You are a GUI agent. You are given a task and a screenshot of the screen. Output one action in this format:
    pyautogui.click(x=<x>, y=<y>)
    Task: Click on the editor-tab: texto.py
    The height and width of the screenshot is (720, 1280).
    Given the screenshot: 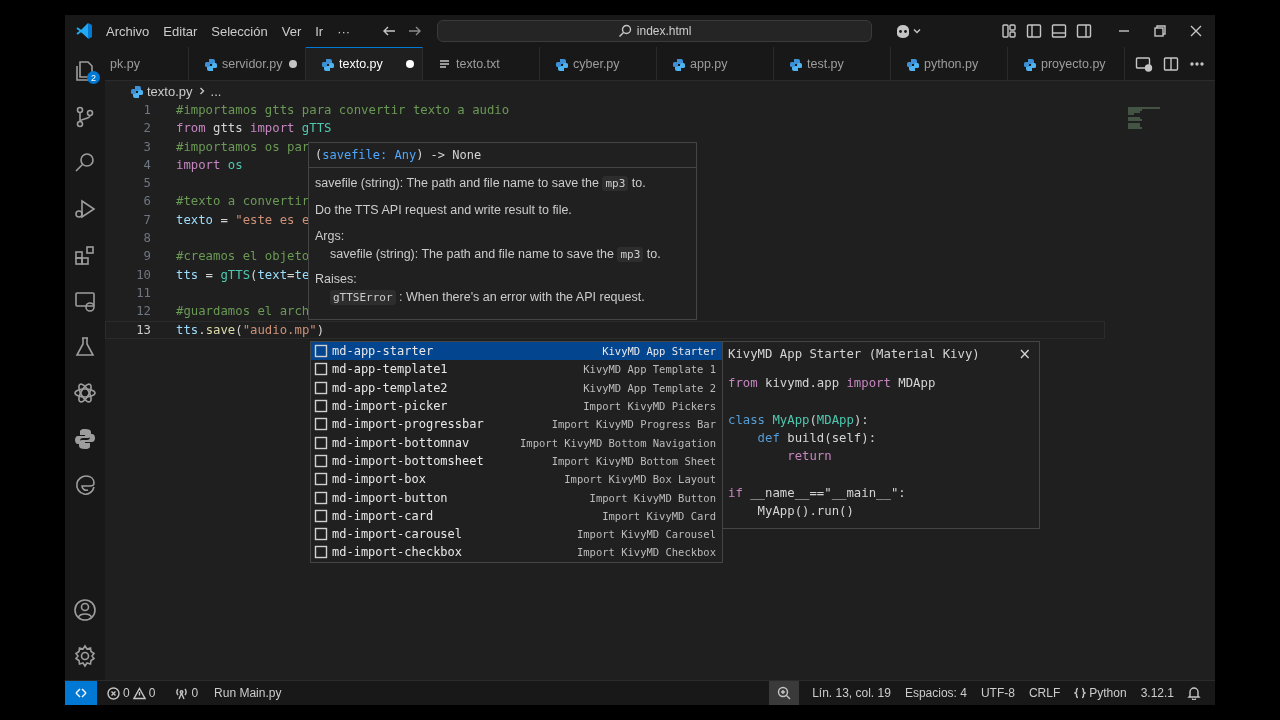 What is the action you would take?
    pyautogui.click(x=364, y=63)
    